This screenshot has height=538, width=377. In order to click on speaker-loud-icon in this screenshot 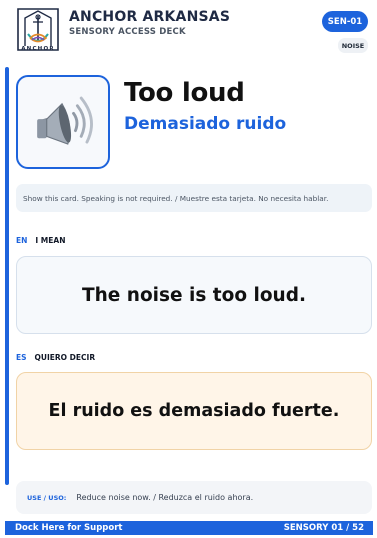, I will do `click(65, 120)`.